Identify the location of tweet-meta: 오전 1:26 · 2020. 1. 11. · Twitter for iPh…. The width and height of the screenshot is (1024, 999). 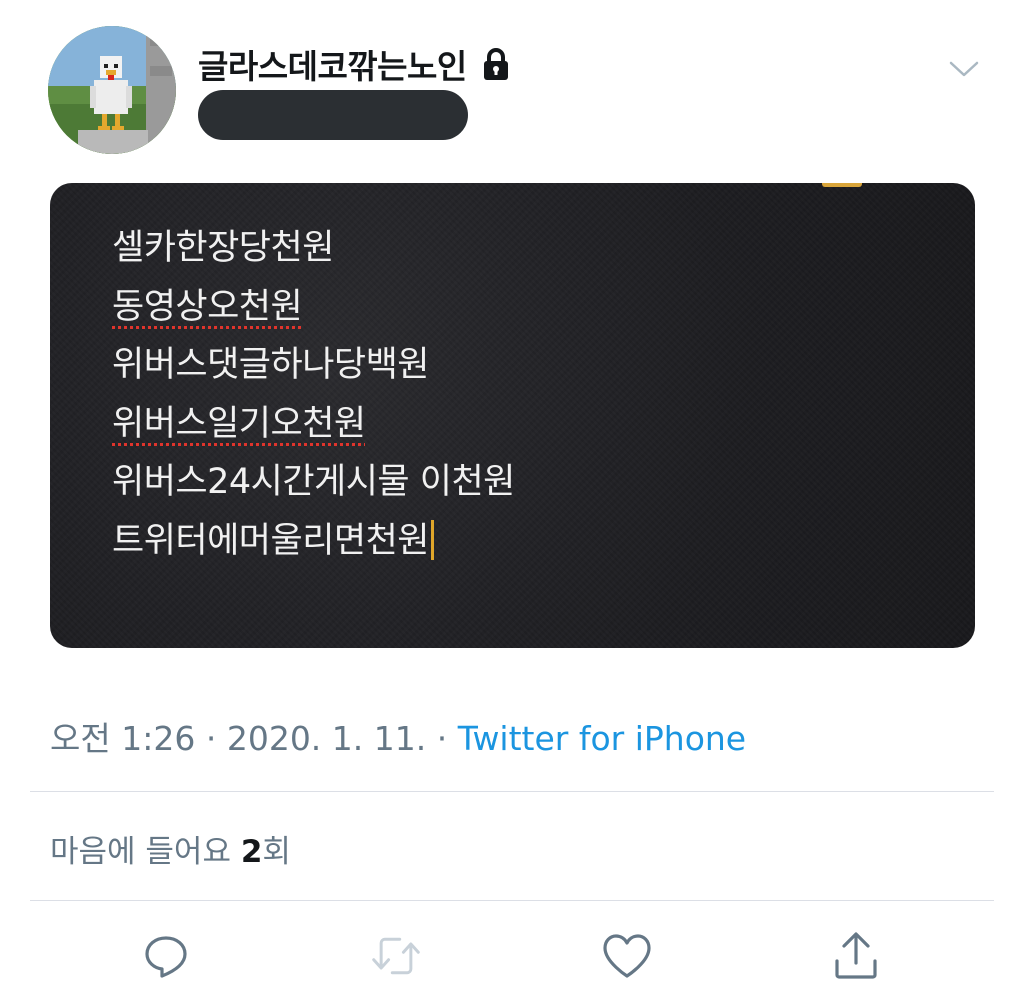
(398, 736).